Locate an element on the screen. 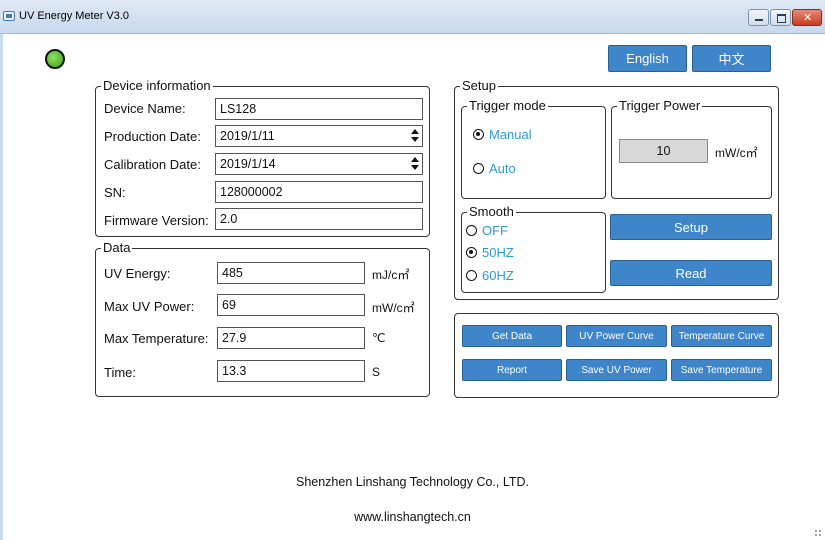 This screenshot has width=825, height=540. firmware-value: 2.0 is located at coordinates (229, 219).